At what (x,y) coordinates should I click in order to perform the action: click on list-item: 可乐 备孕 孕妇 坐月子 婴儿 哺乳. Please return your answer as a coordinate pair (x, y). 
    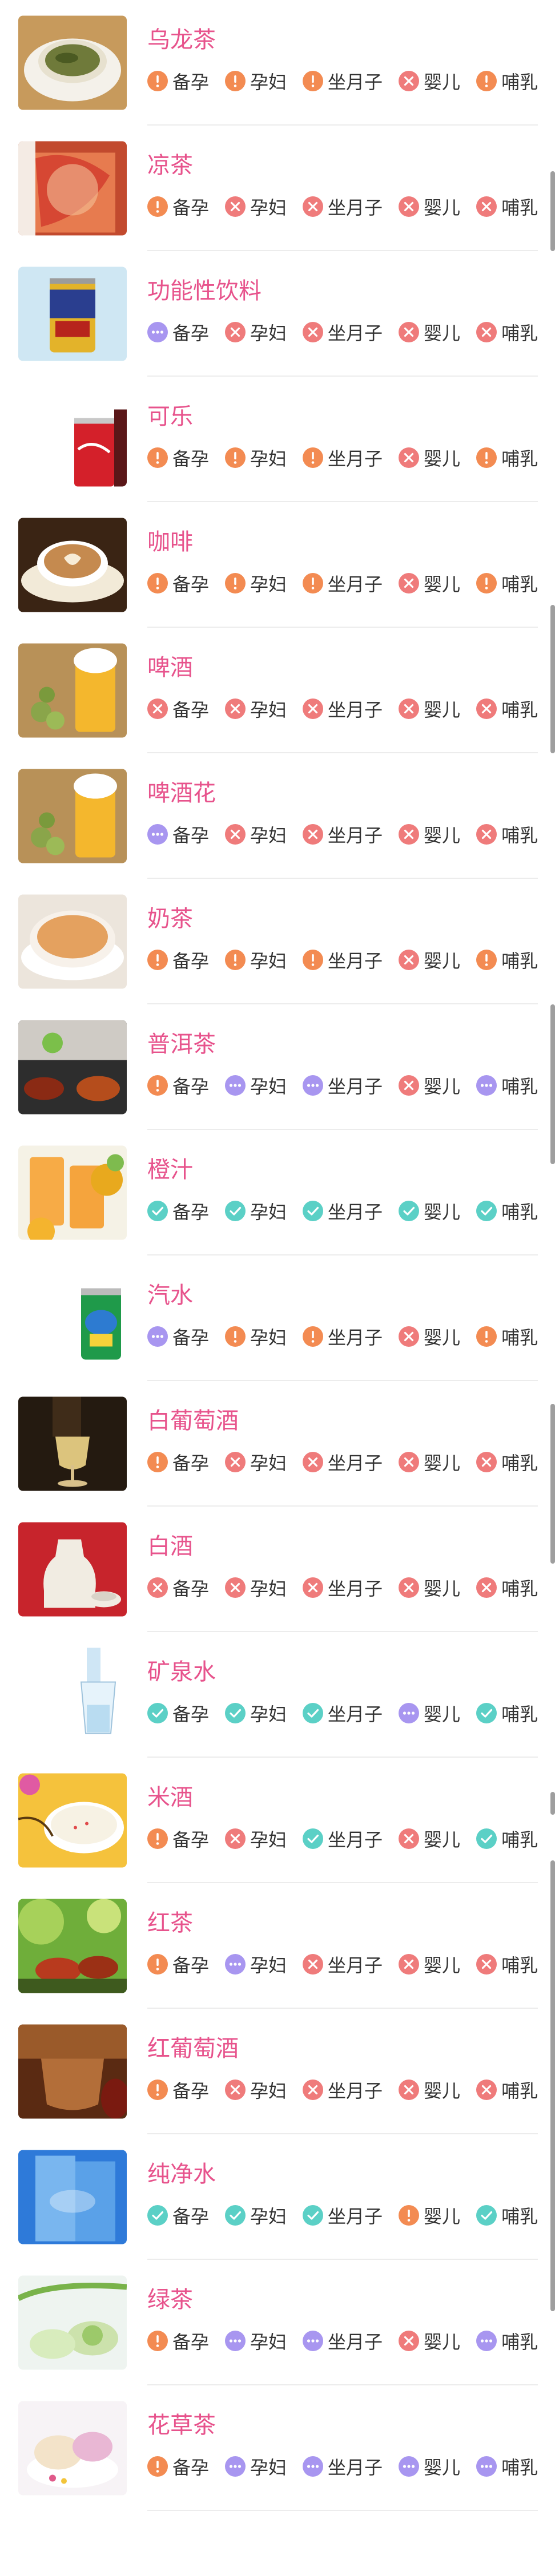
    Looking at the image, I should click on (277, 439).